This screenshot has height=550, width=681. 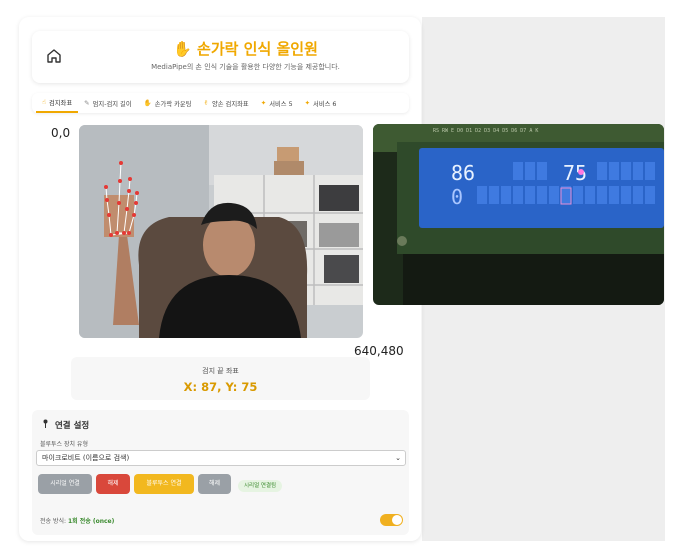 I want to click on tab-thumb-index-length: ✎ 엄지-검지 길이, so click(x=108, y=103).